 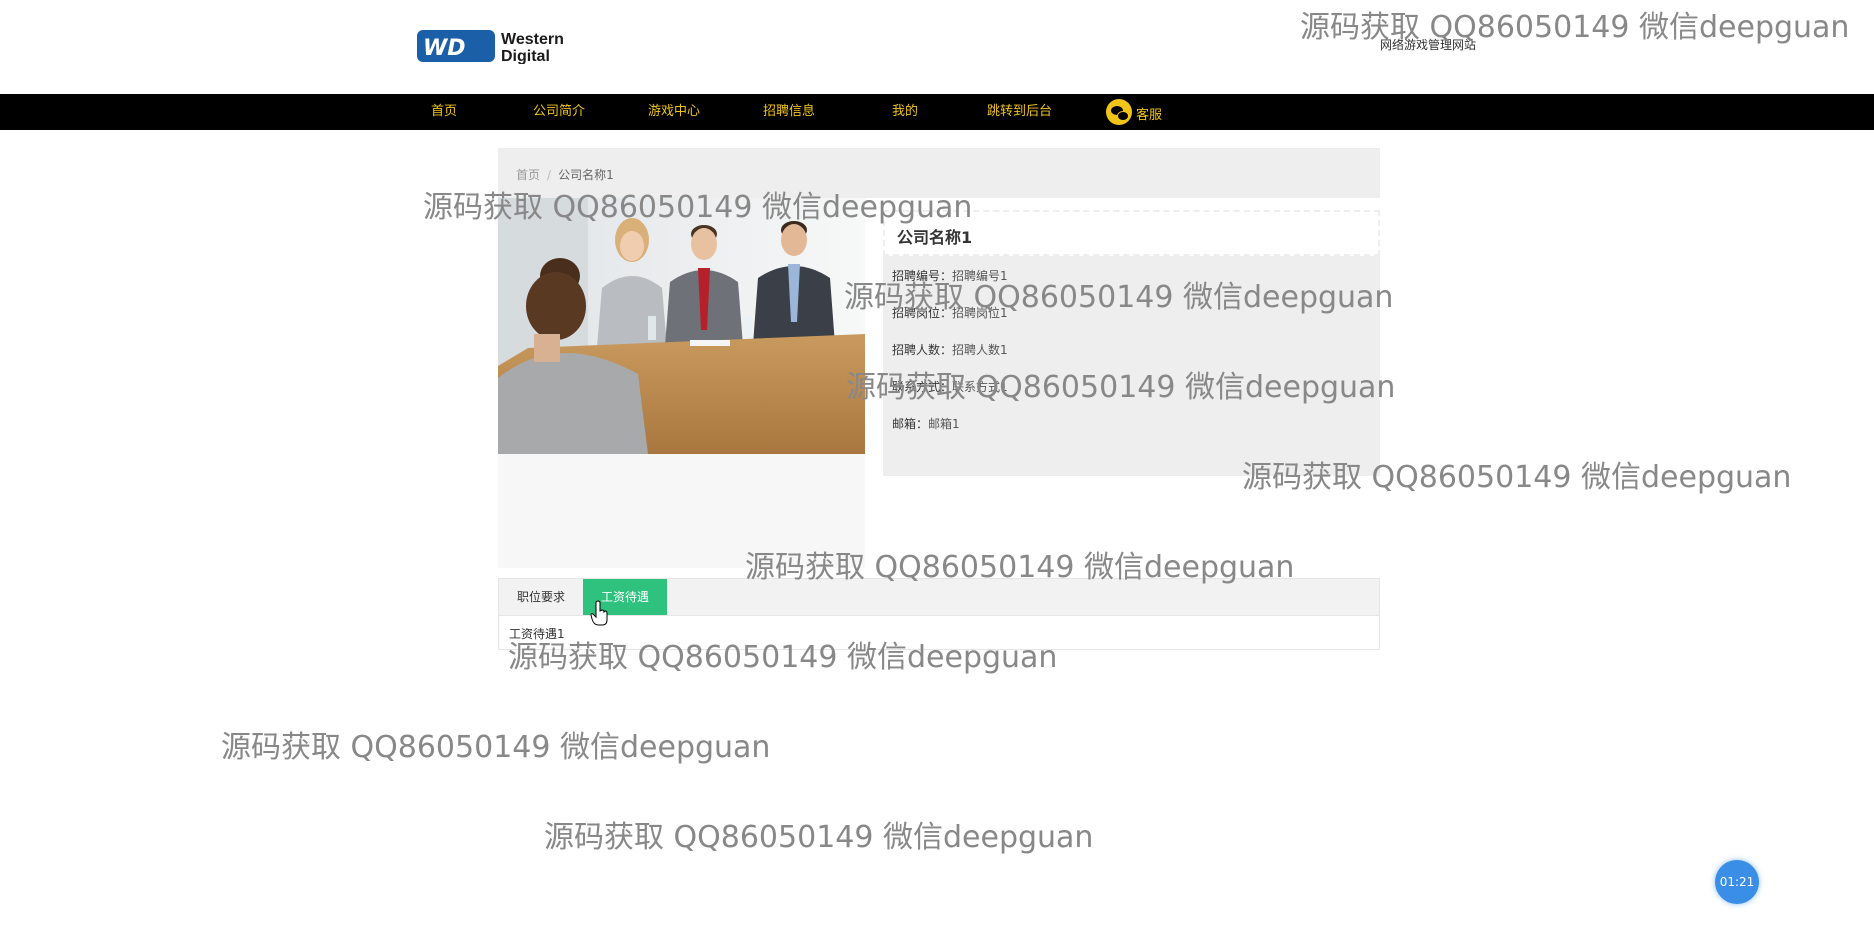 I want to click on info-value: 招聘人数1, so click(x=980, y=350).